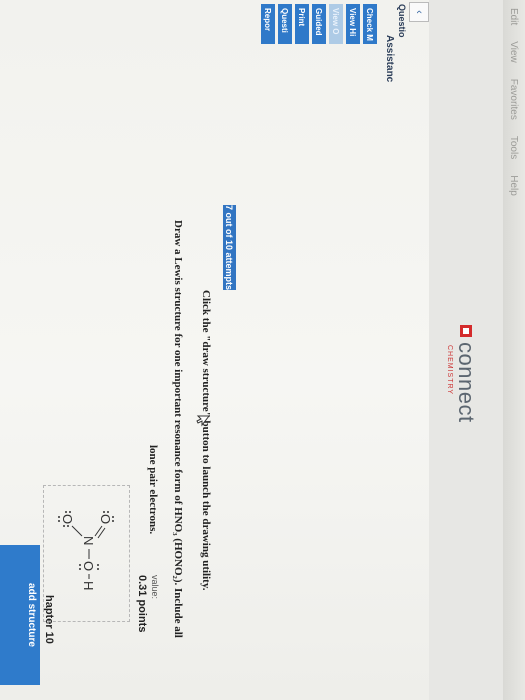 Image resolution: width=525 pixels, height=700 pixels. What do you see at coordinates (419, 12) in the screenshot?
I see `previous-question-button: ‹` at bounding box center [419, 12].